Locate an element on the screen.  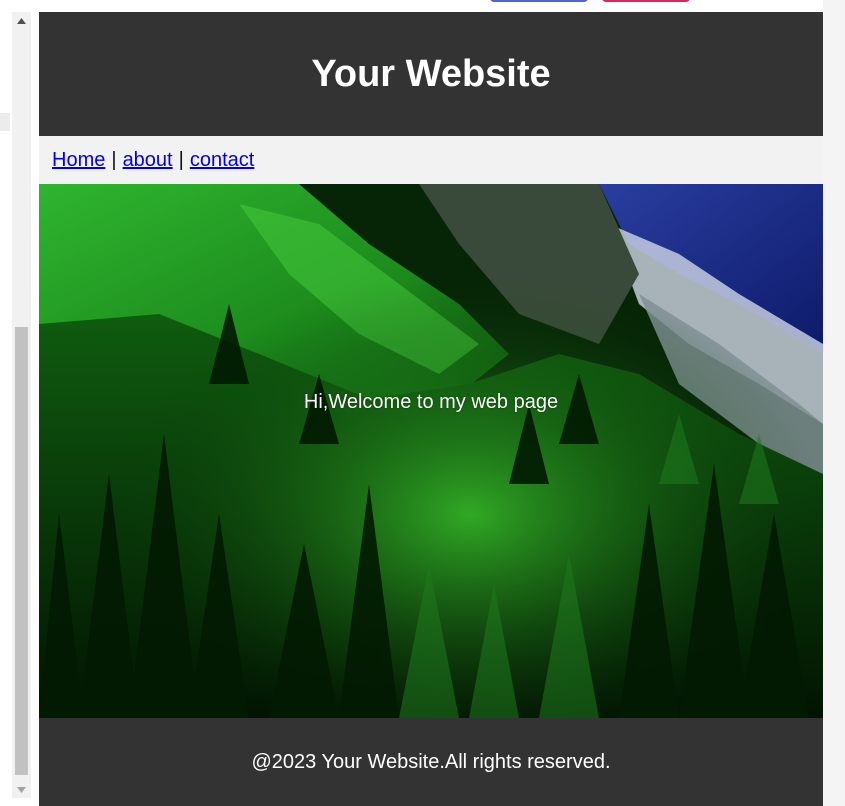
footer-copyright: @2023 Your Website.All rights reserved. is located at coordinates (431, 761).